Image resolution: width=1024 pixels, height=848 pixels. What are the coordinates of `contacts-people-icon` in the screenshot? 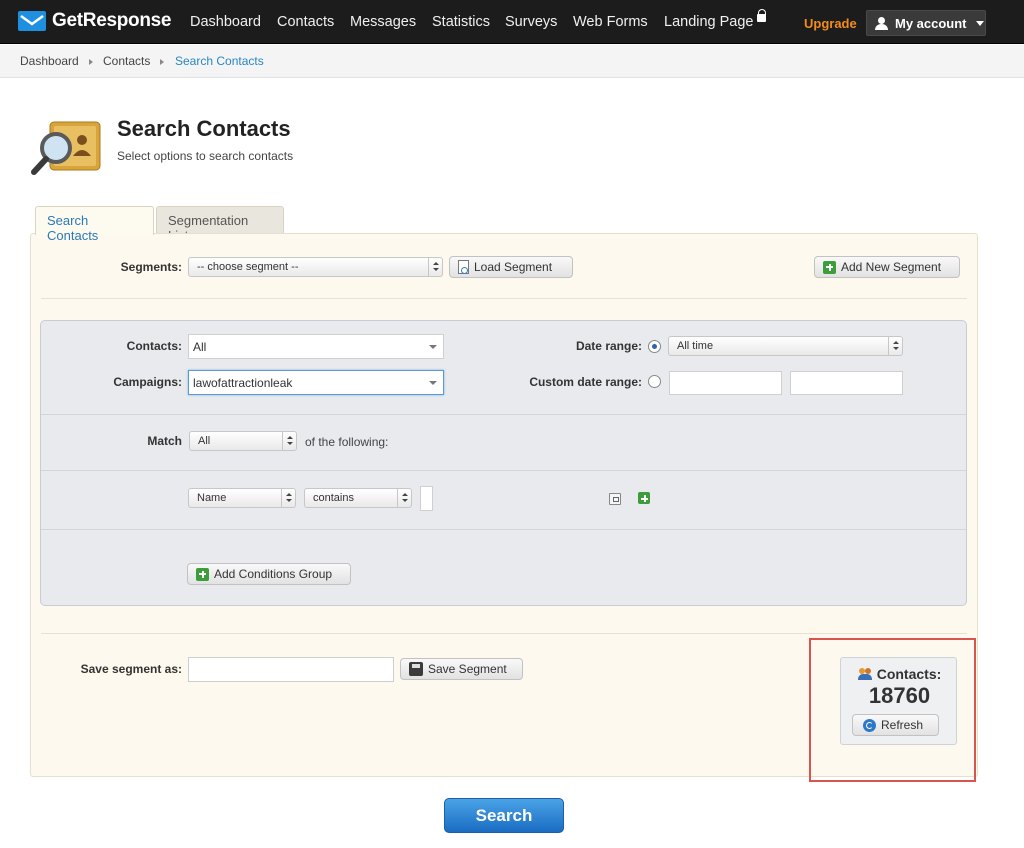 It's located at (865, 674).